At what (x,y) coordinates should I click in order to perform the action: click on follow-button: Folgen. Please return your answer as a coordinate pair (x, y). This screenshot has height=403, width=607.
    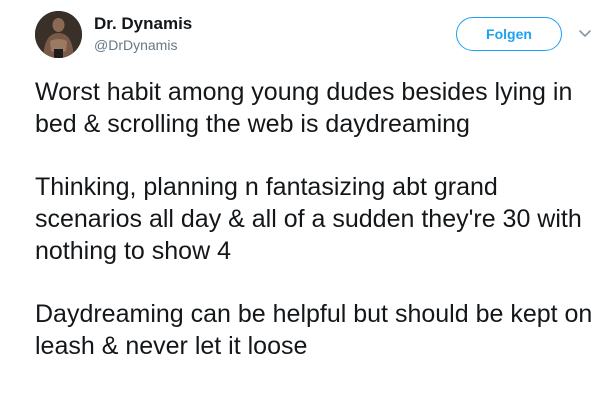
    Looking at the image, I should click on (509, 34).